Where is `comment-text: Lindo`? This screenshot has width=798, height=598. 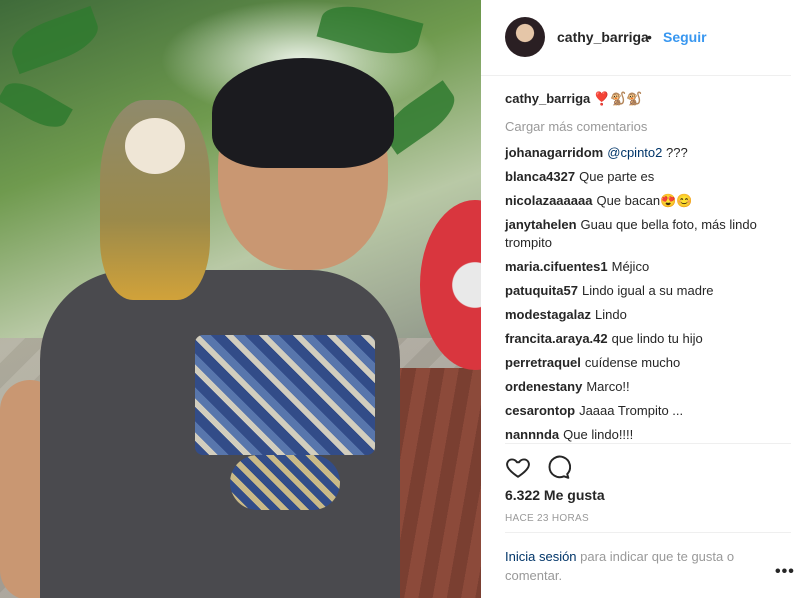 comment-text: Lindo is located at coordinates (610, 314).